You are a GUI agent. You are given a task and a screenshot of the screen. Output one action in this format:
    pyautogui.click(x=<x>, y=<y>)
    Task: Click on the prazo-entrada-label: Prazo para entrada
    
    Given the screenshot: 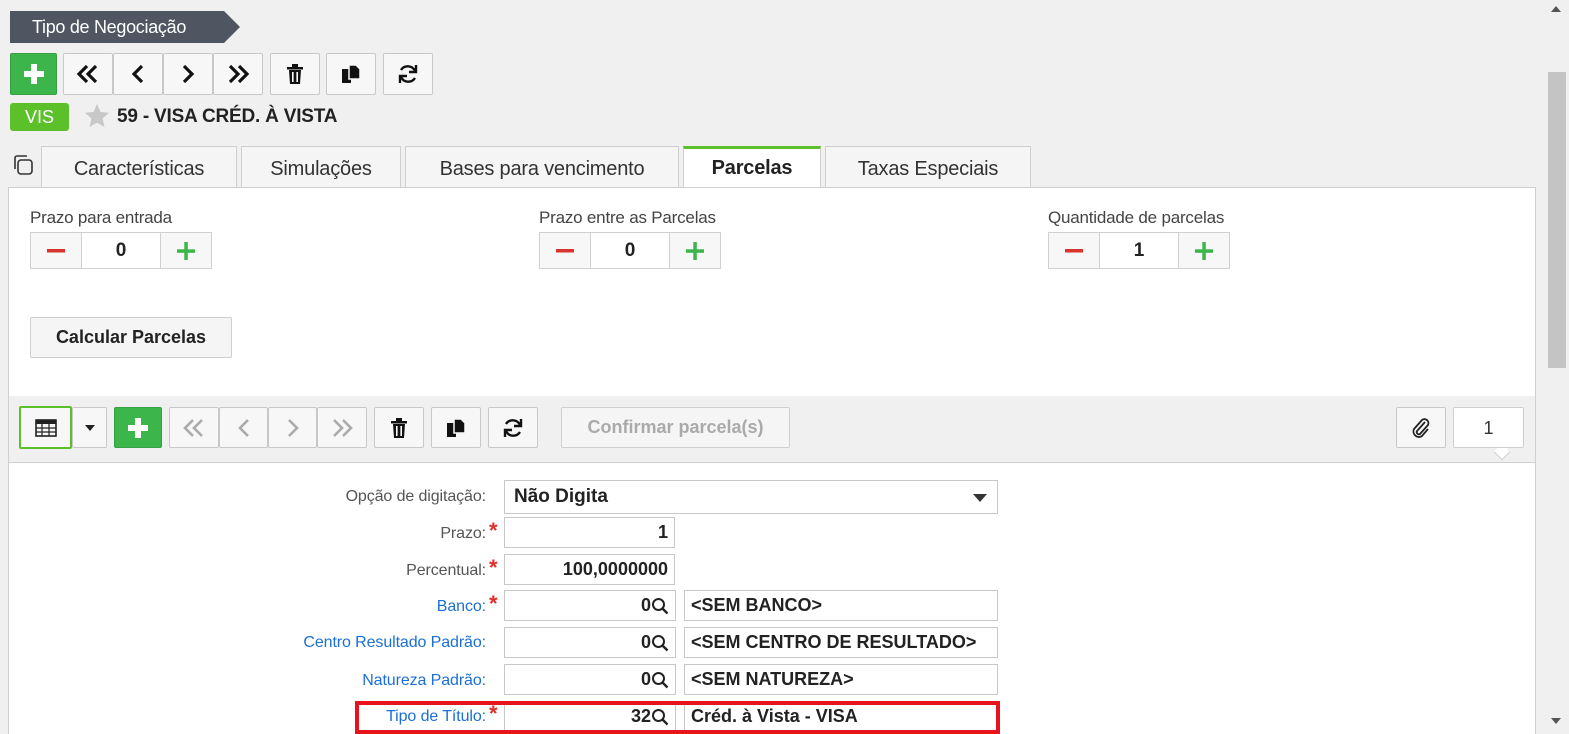 What is the action you would take?
    pyautogui.click(x=101, y=217)
    